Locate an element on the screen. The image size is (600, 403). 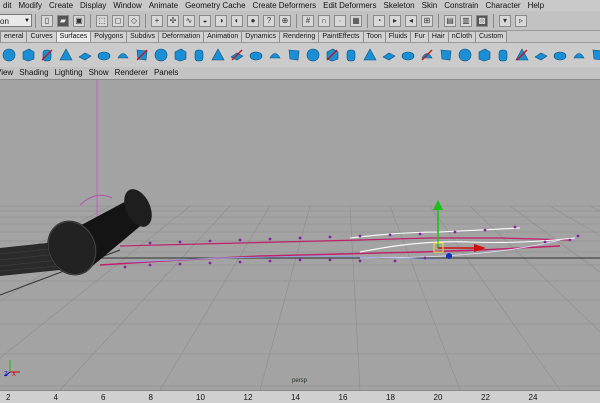
tab-deformation: Deformation is located at coordinates (181, 36).